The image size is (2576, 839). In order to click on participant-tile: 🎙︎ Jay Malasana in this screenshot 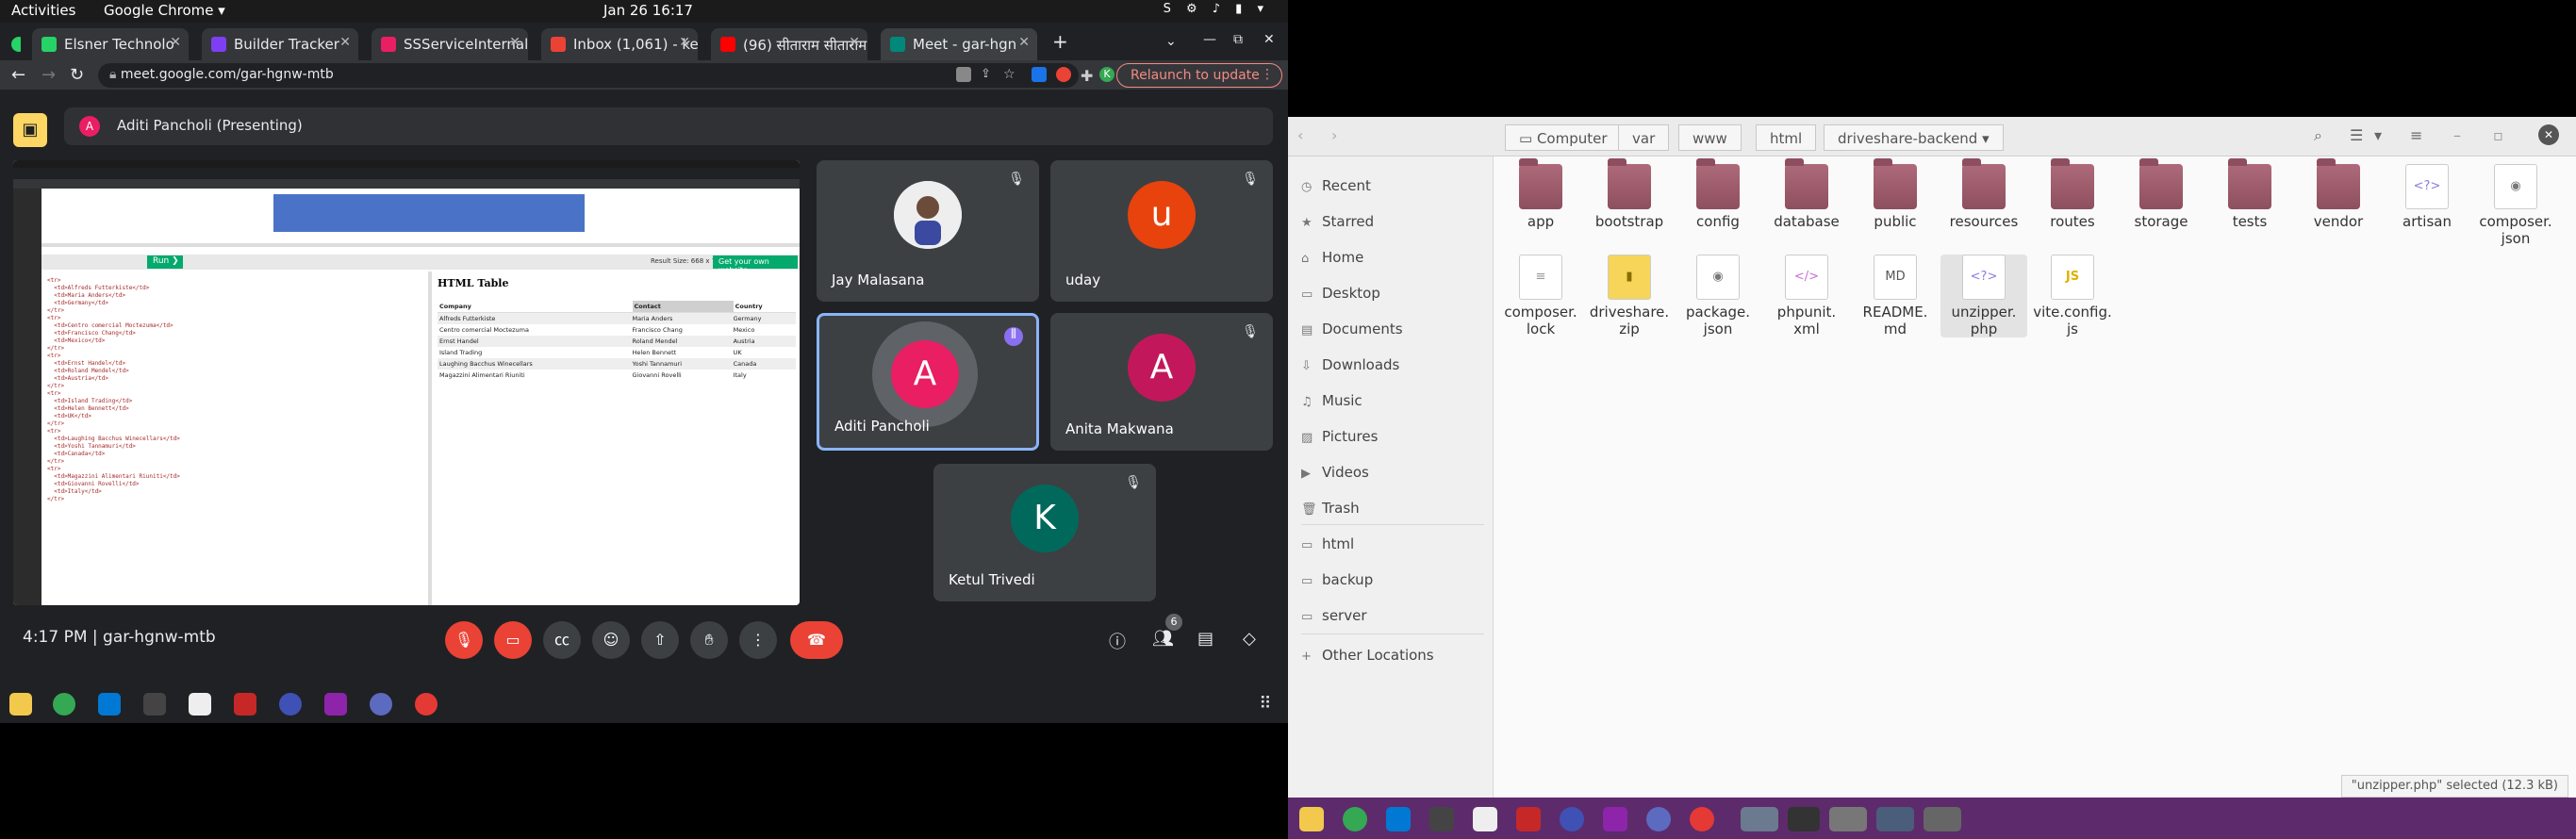, I will do `click(928, 231)`.